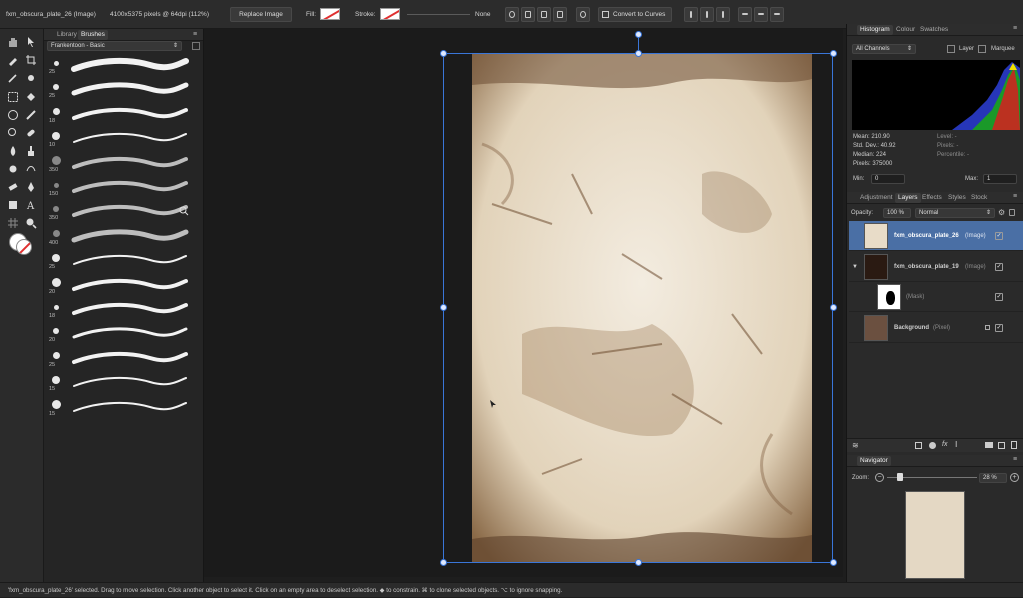 The image size is (1023, 598). I want to click on pen-tool-icon, so click(31, 187).